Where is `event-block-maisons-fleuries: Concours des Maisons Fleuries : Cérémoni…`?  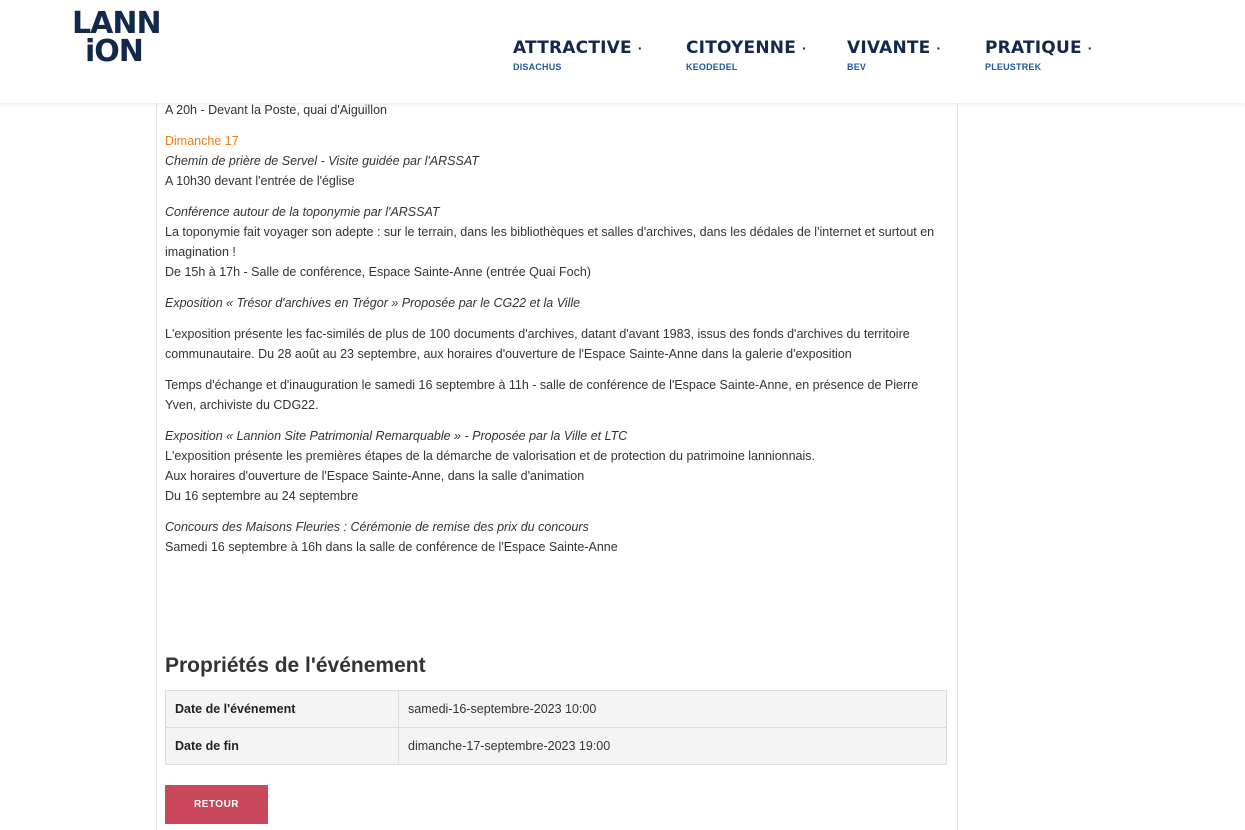
event-block-maisons-fleuries: Concours des Maisons Fleuries : Cérémoni… is located at coordinates (556, 537).